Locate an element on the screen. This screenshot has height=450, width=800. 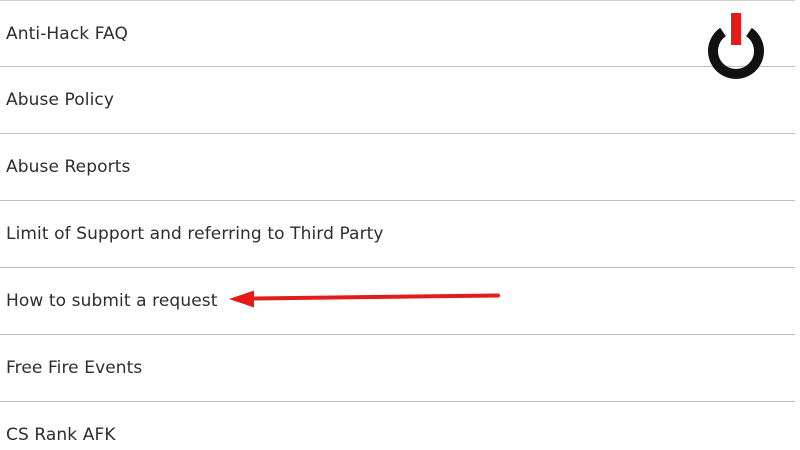
list-item-free-fire-events: Free Fire Events is located at coordinates (397, 368).